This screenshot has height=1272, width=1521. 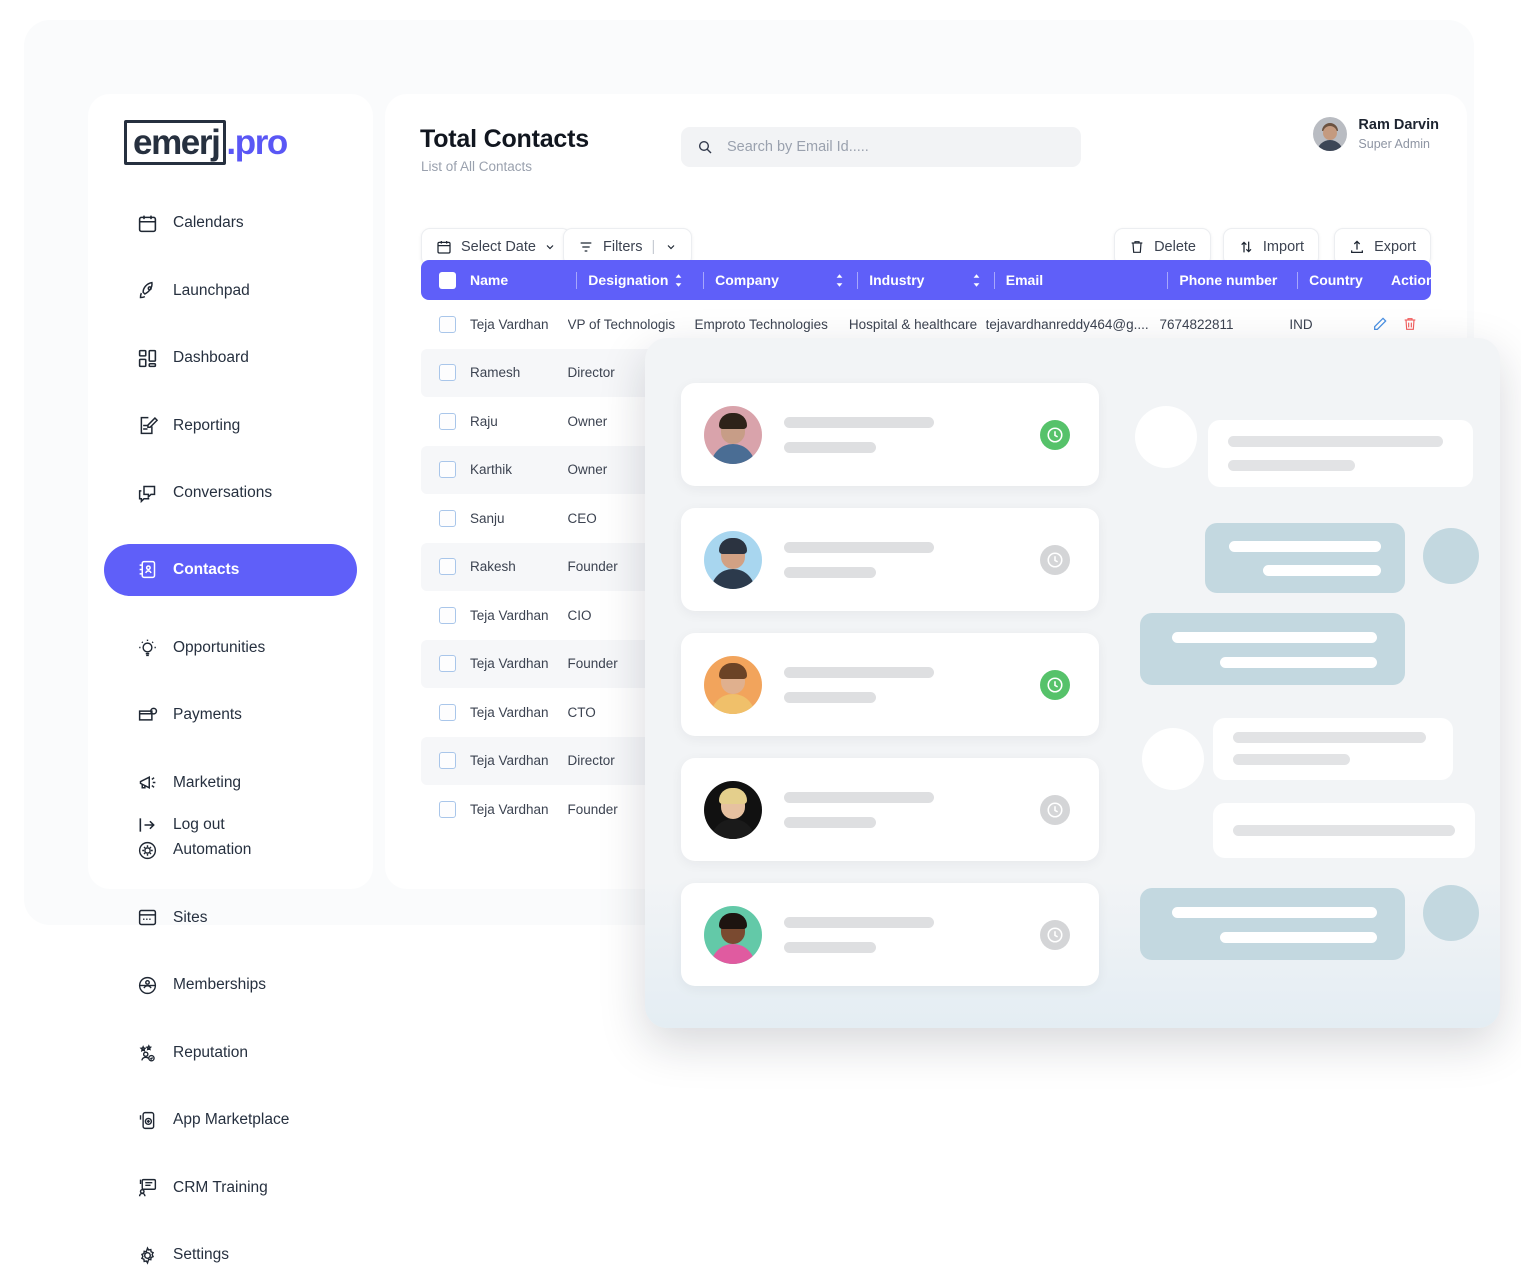 I want to click on brand-logo: emerj .pro, so click(x=206, y=142).